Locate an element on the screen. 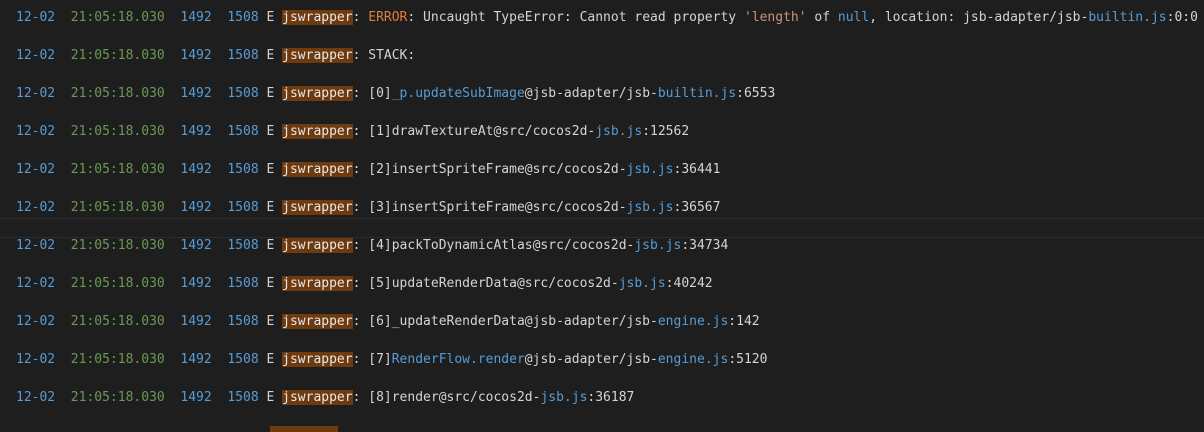 The image size is (1204, 432). log-line-number: :40242 is located at coordinates (689, 283).